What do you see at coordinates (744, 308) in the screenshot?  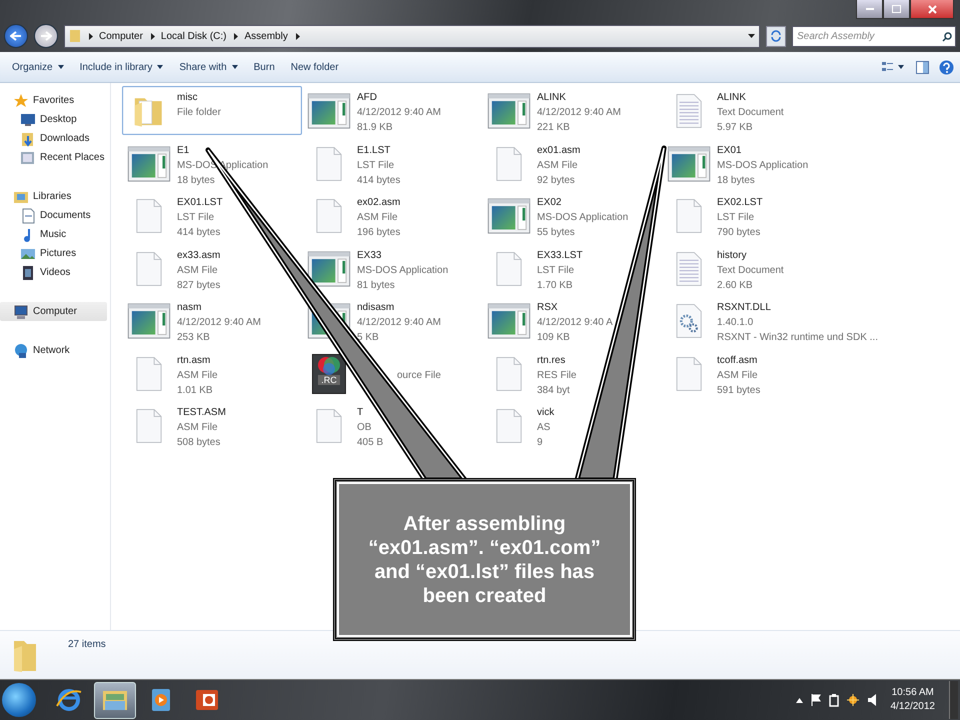 I see `file-name: RSXNT.DLL` at bounding box center [744, 308].